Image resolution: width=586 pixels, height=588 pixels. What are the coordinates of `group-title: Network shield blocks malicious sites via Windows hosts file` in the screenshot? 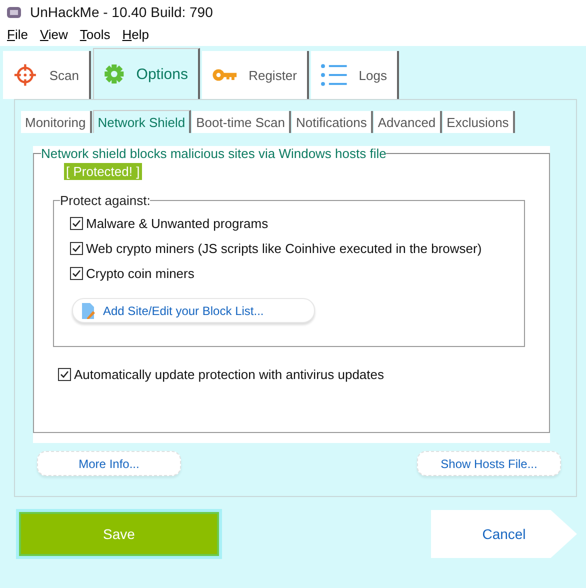 It's located at (213, 153).